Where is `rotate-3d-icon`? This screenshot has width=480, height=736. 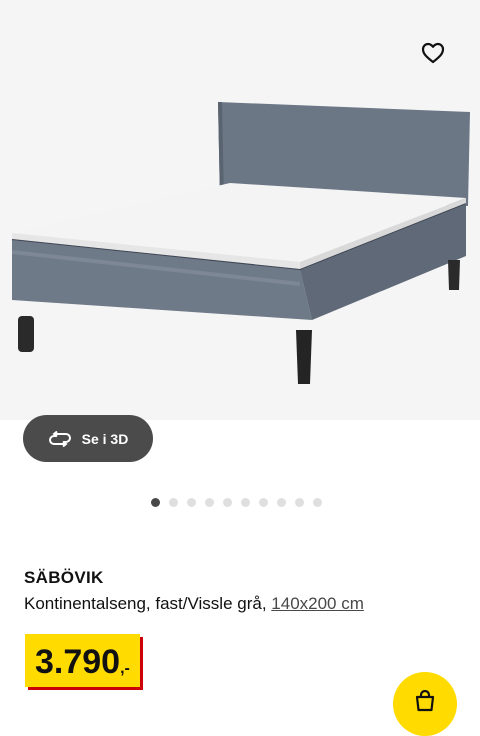
rotate-3d-icon is located at coordinates (59, 438).